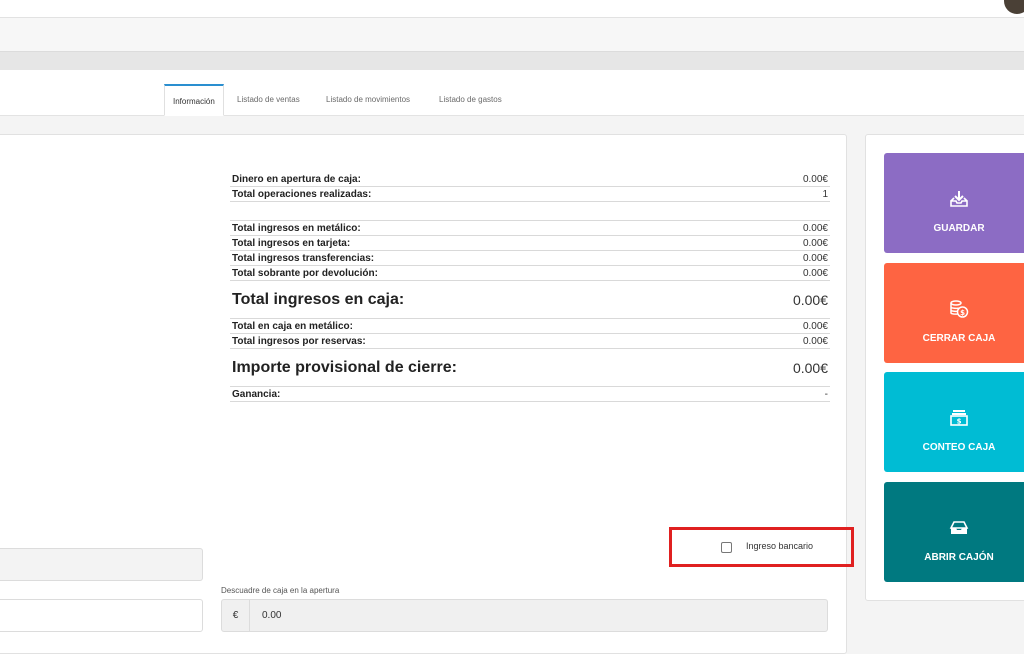 This screenshot has width=1024, height=654. I want to click on stat-row: Total operaciones realizadas: 1, so click(530, 194).